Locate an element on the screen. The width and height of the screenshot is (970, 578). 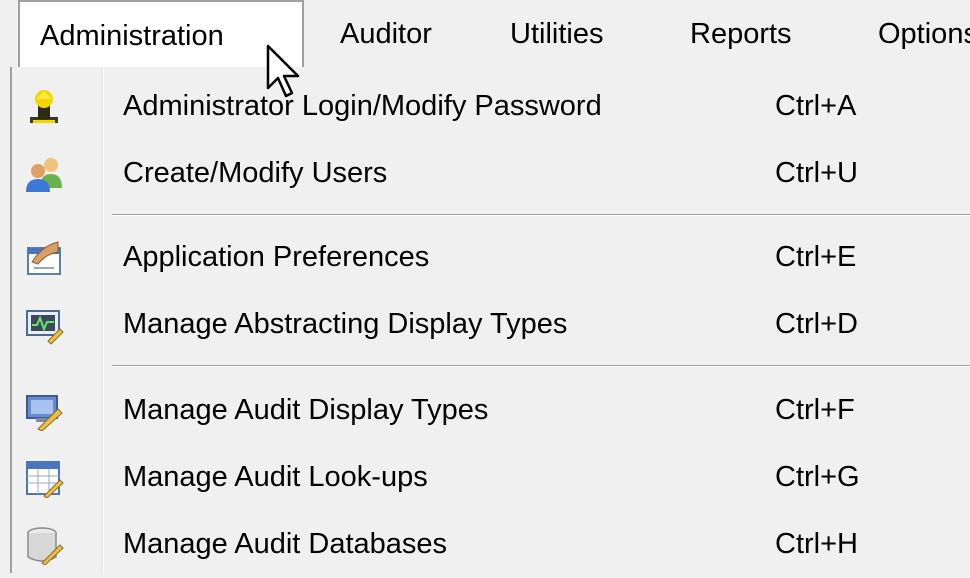
audit-display-icon is located at coordinates (44, 413).